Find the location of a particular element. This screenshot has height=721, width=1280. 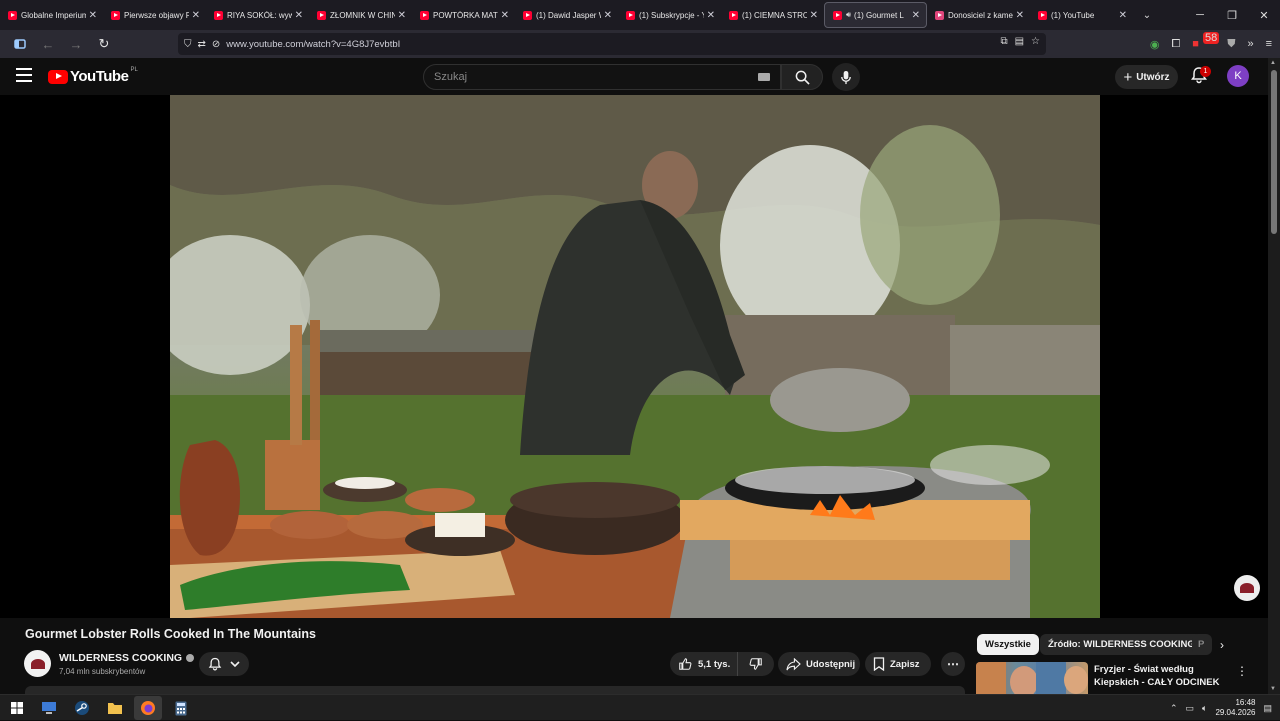

youtube-header: YouTube PL + Utwórz 1 K is located at coordinates (634, 76).